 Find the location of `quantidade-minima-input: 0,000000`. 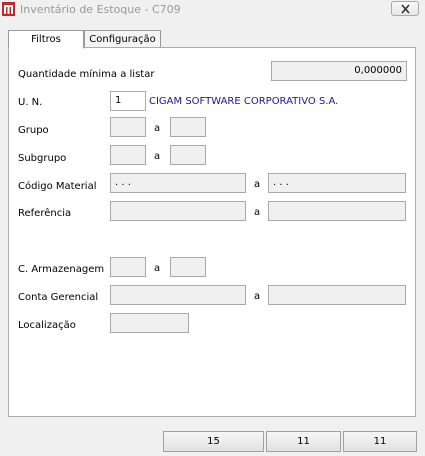

quantidade-minima-input: 0,000000 is located at coordinates (339, 71).